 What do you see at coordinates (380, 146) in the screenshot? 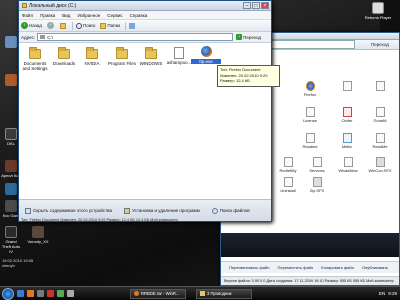
I see `file-name: ReadMe` at bounding box center [380, 146].